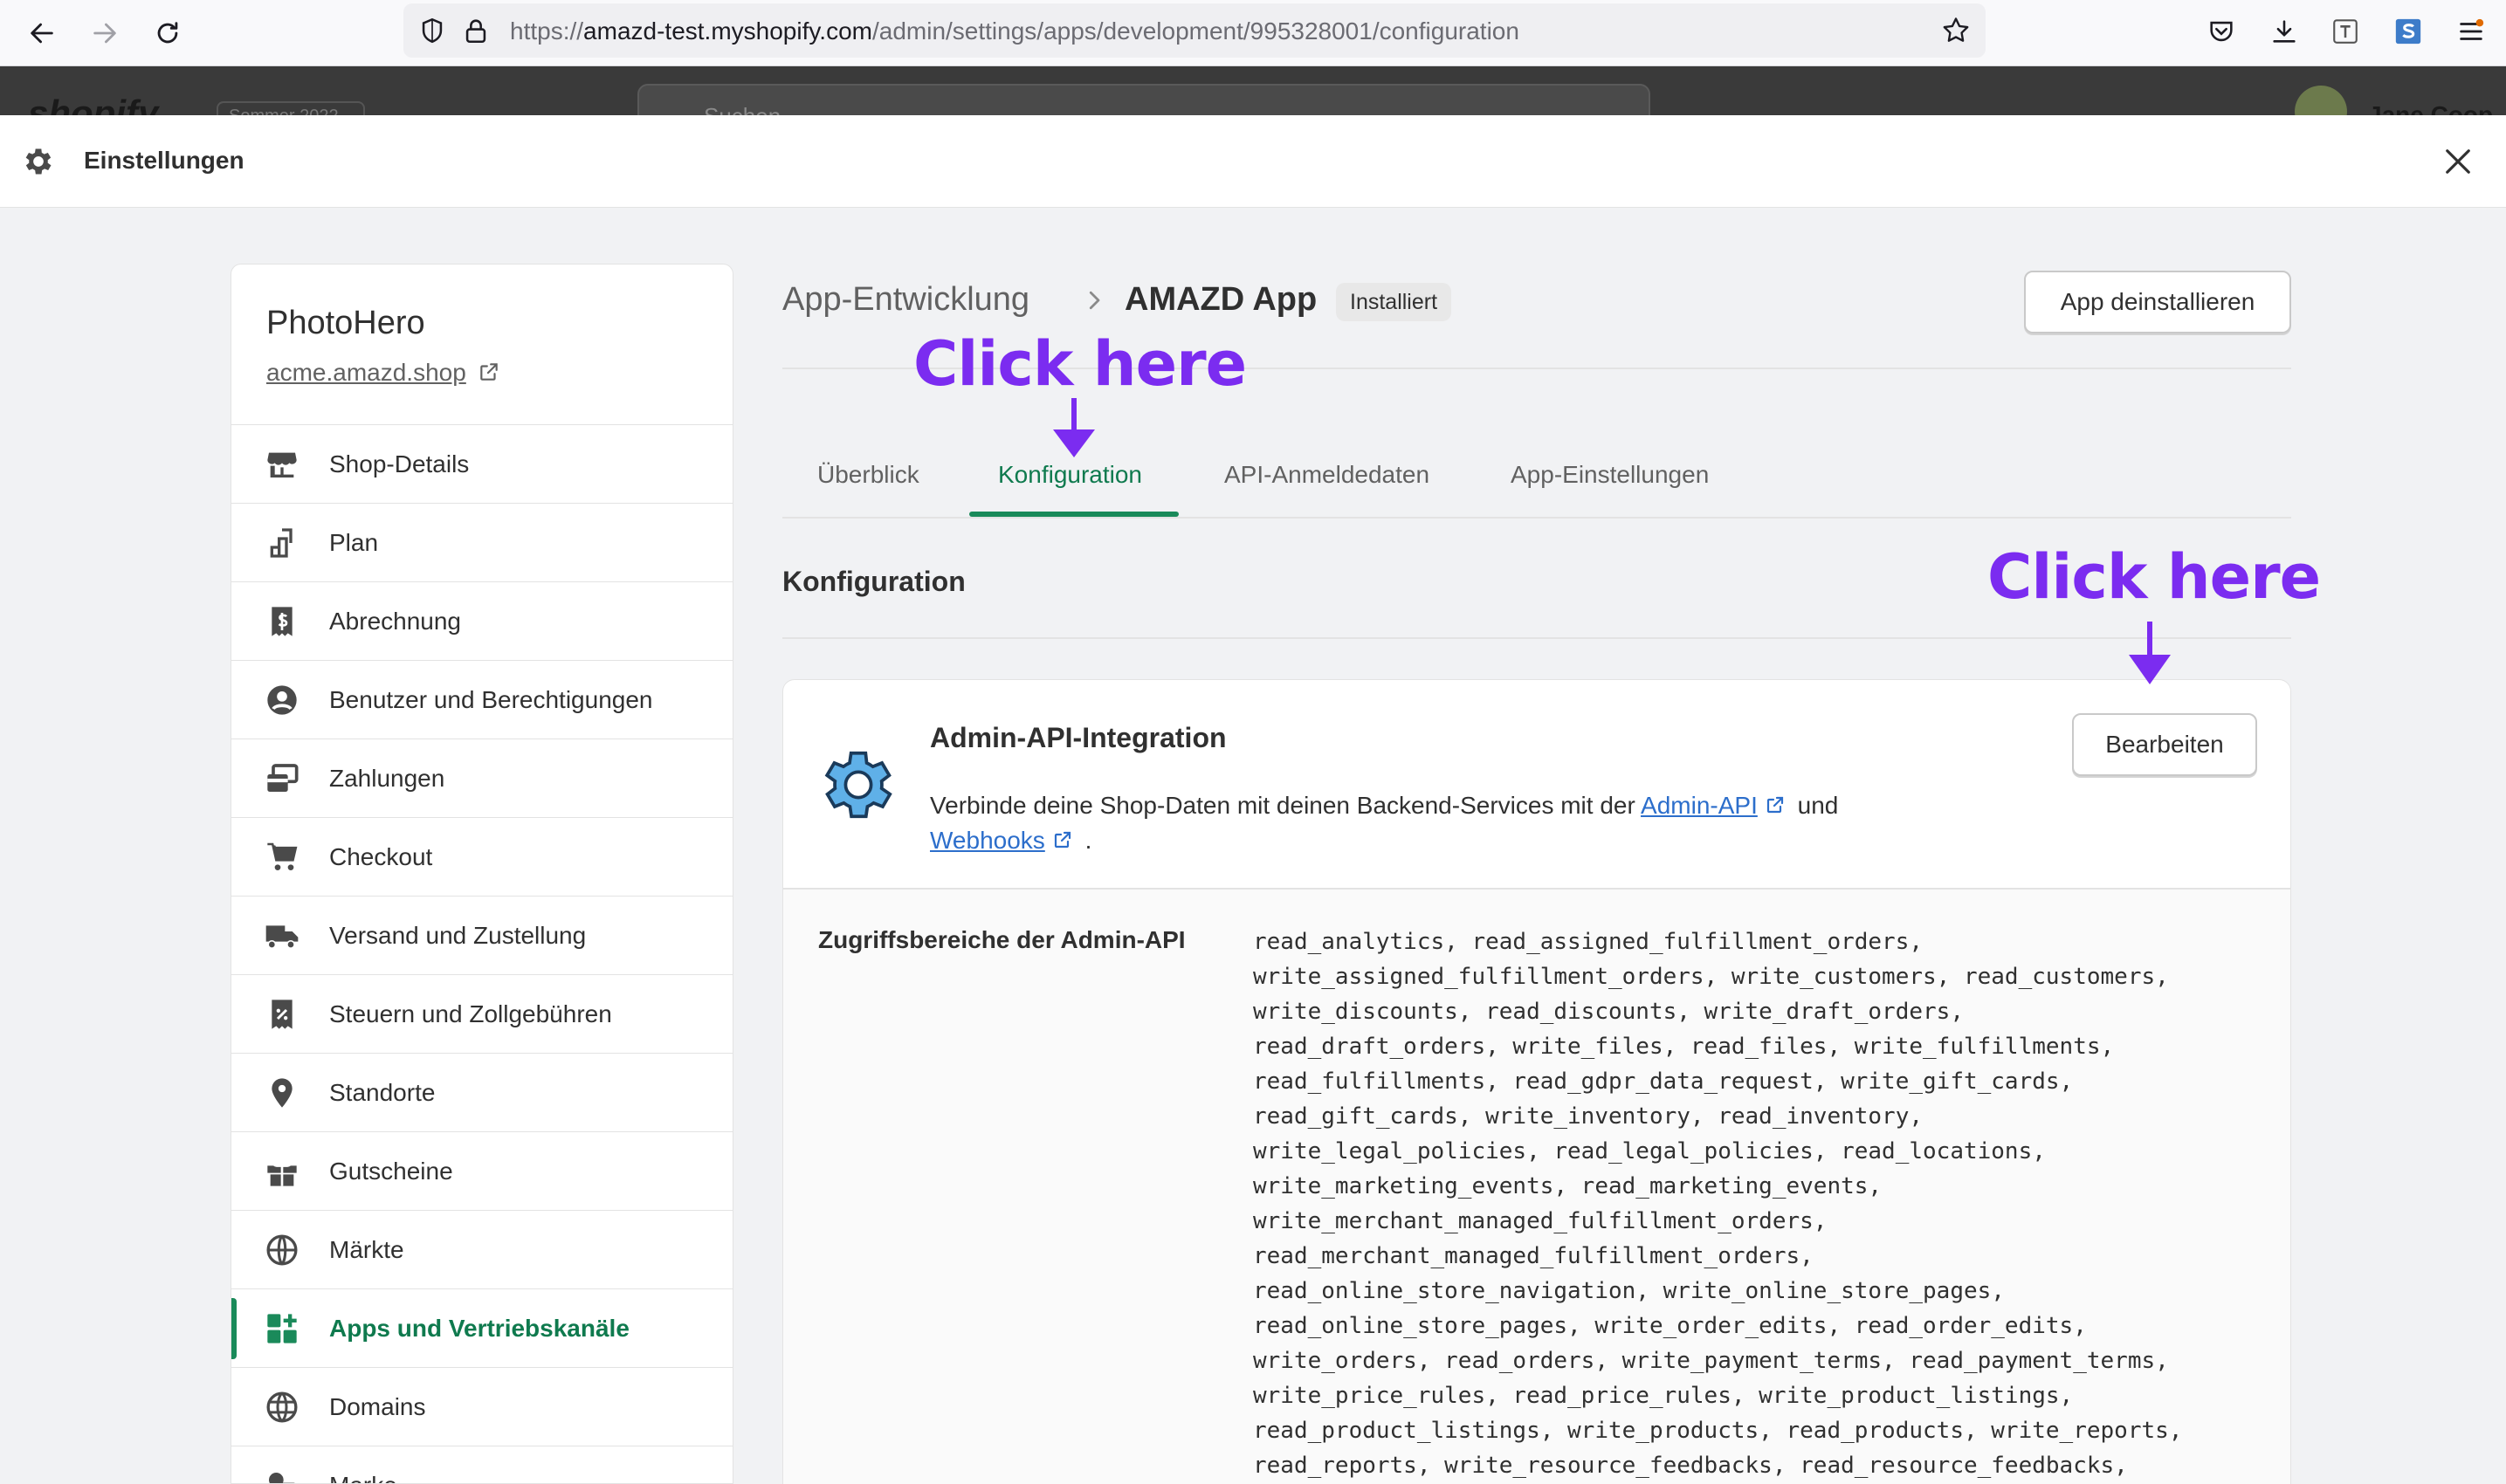 The width and height of the screenshot is (2506, 1484). I want to click on tax-icon, so click(282, 1014).